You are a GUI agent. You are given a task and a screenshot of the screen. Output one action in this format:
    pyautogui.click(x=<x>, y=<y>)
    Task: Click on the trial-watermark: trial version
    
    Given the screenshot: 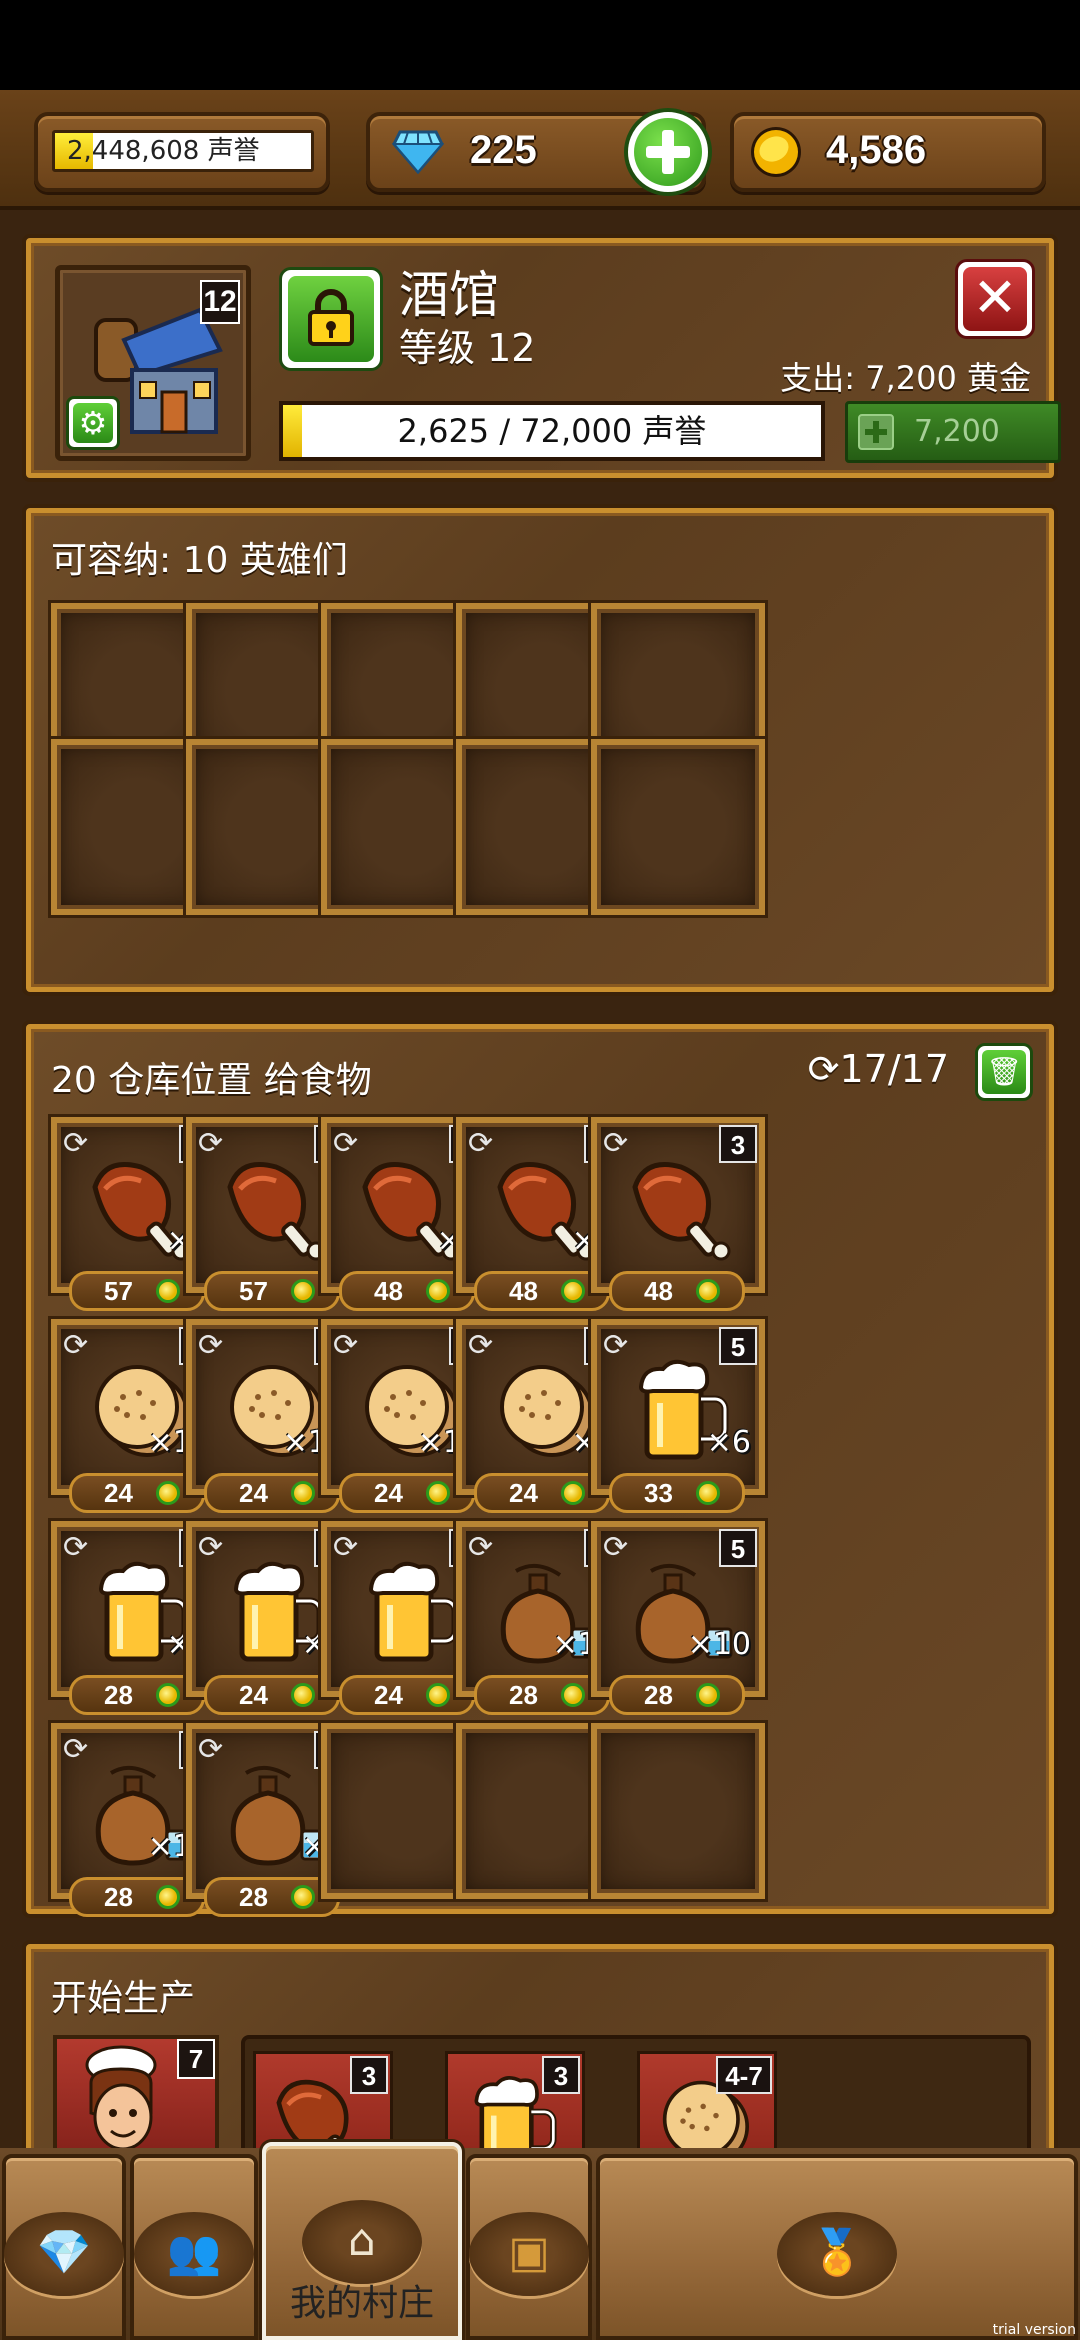 What is the action you would take?
    pyautogui.click(x=1034, y=2330)
    